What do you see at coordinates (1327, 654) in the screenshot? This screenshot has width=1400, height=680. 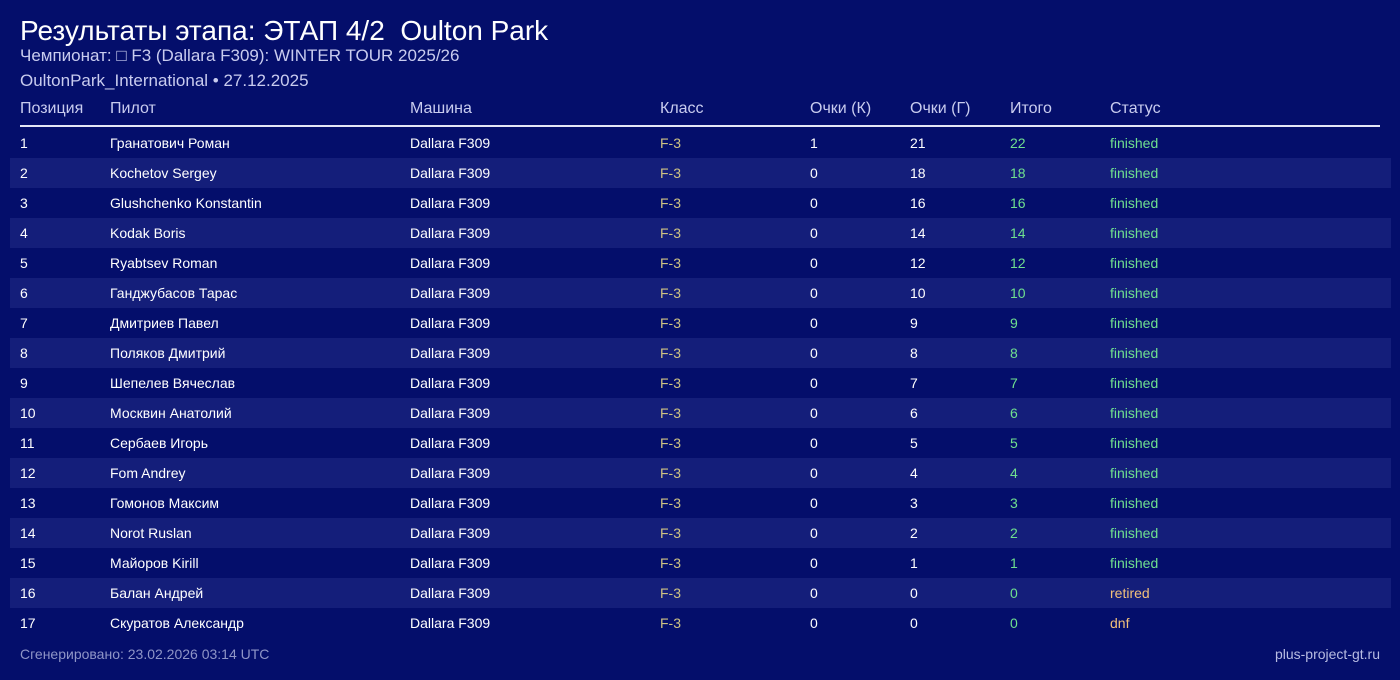 I see `site-link: plus-project-gt.ru` at bounding box center [1327, 654].